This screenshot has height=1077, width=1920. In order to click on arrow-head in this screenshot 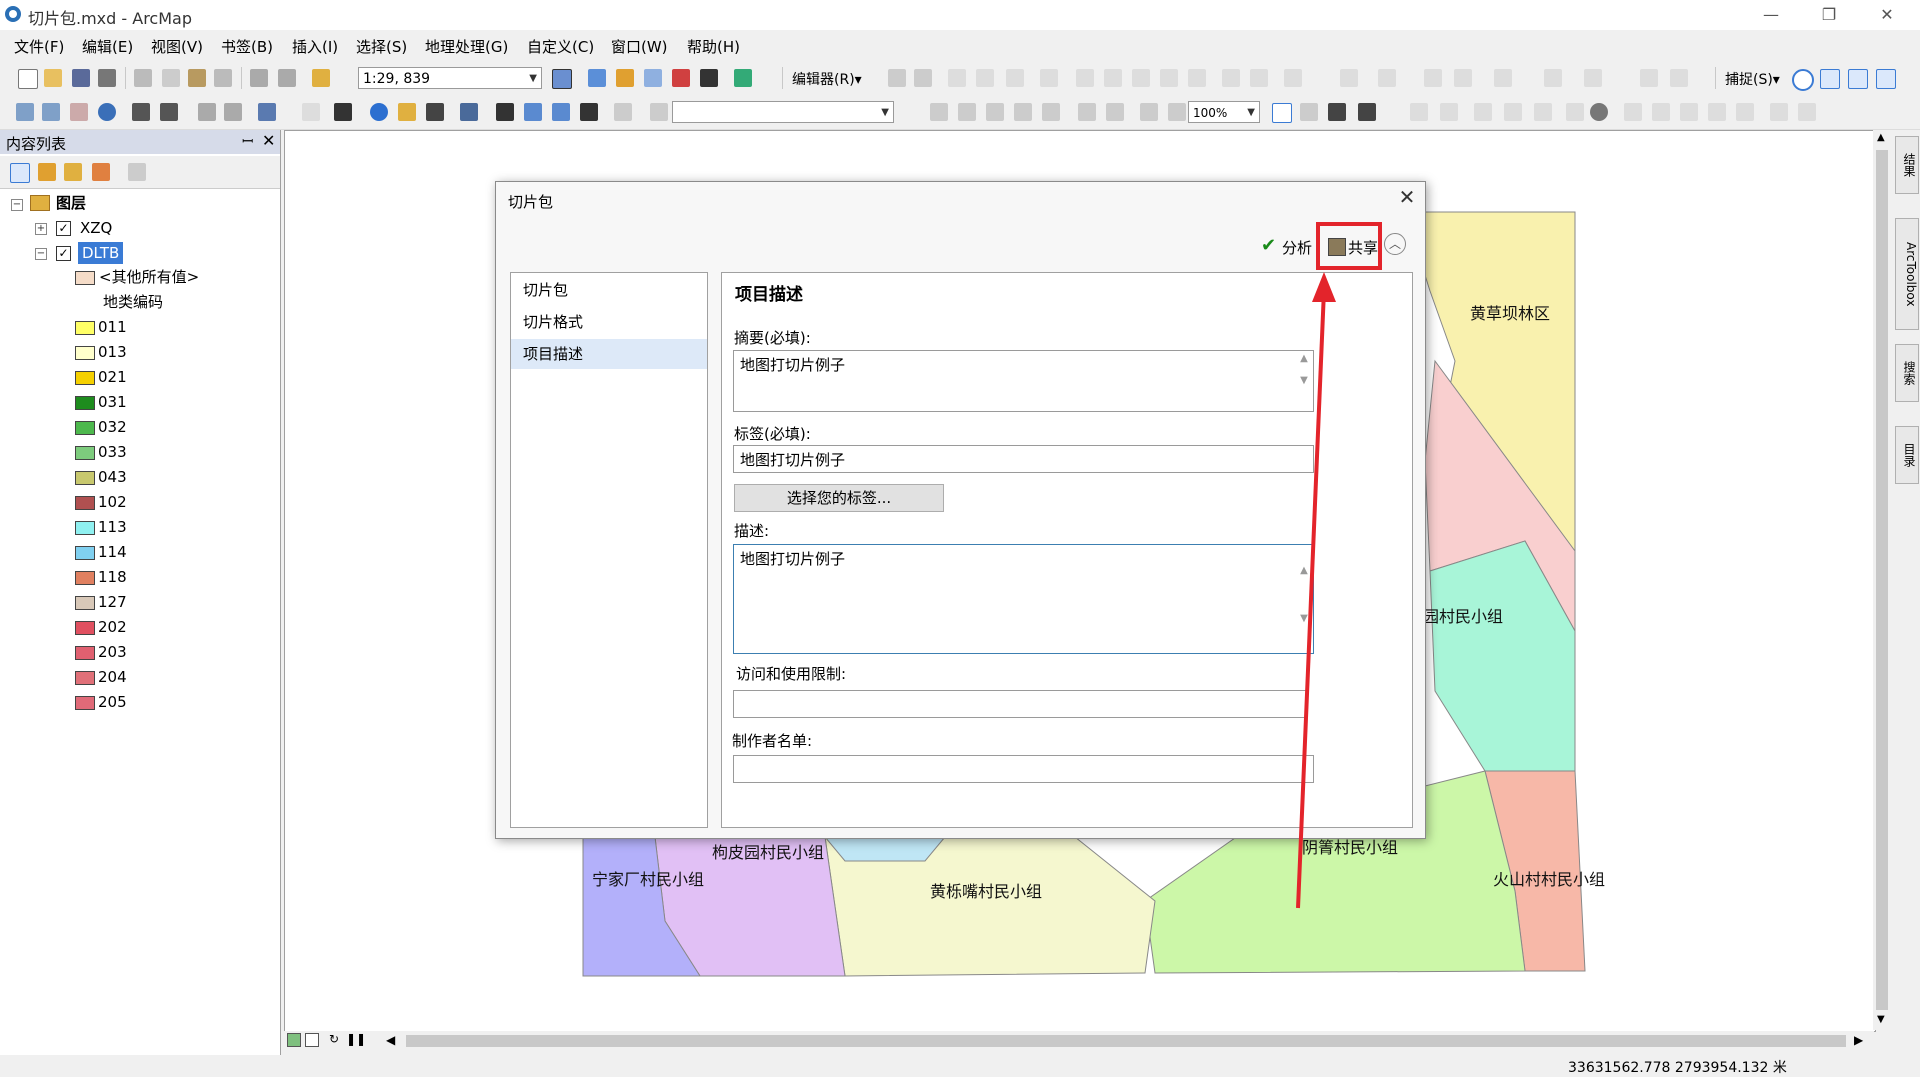, I will do `click(1324, 287)`.